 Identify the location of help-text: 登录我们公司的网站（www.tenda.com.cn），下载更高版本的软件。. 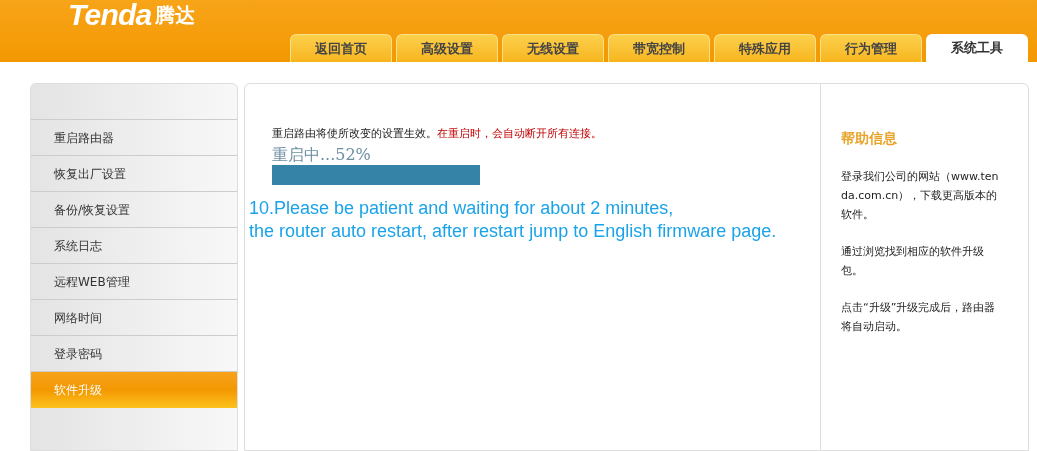
(920, 196).